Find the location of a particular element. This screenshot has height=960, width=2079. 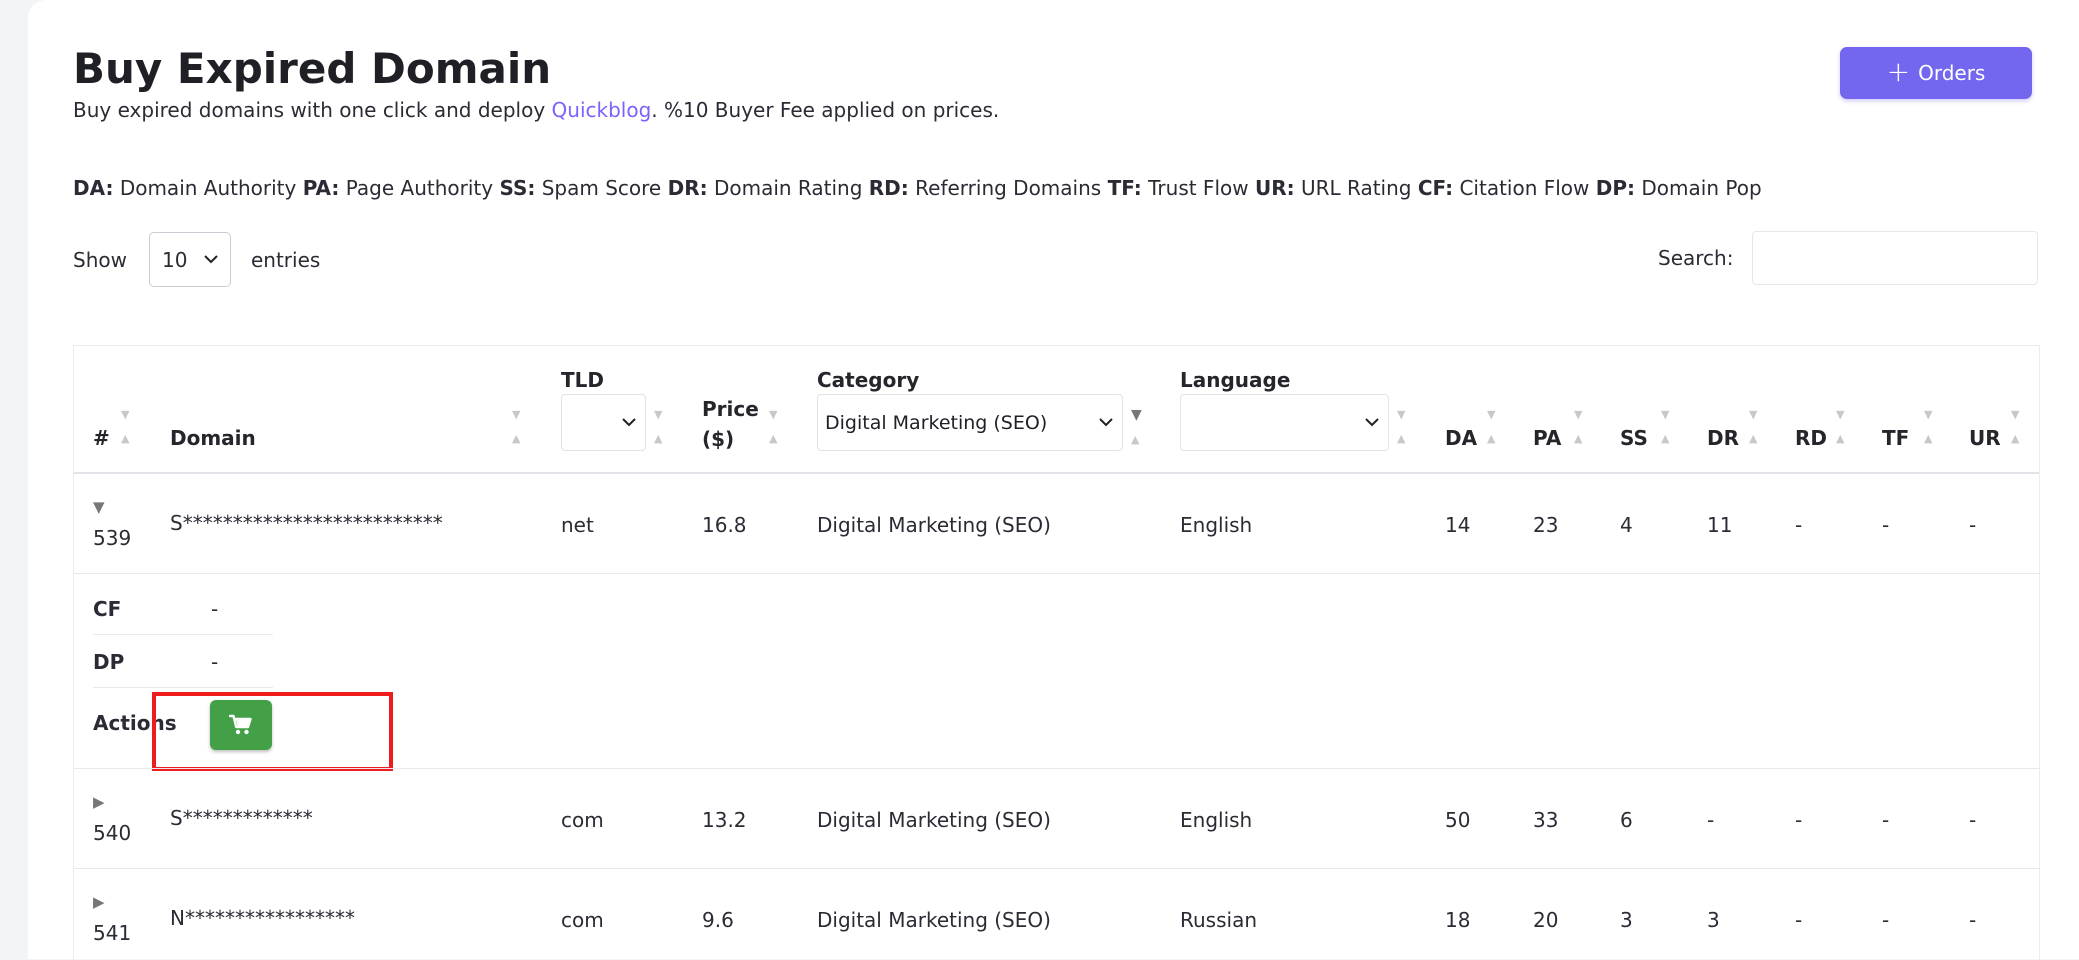

row-ss: 4 is located at coordinates (1626, 525).